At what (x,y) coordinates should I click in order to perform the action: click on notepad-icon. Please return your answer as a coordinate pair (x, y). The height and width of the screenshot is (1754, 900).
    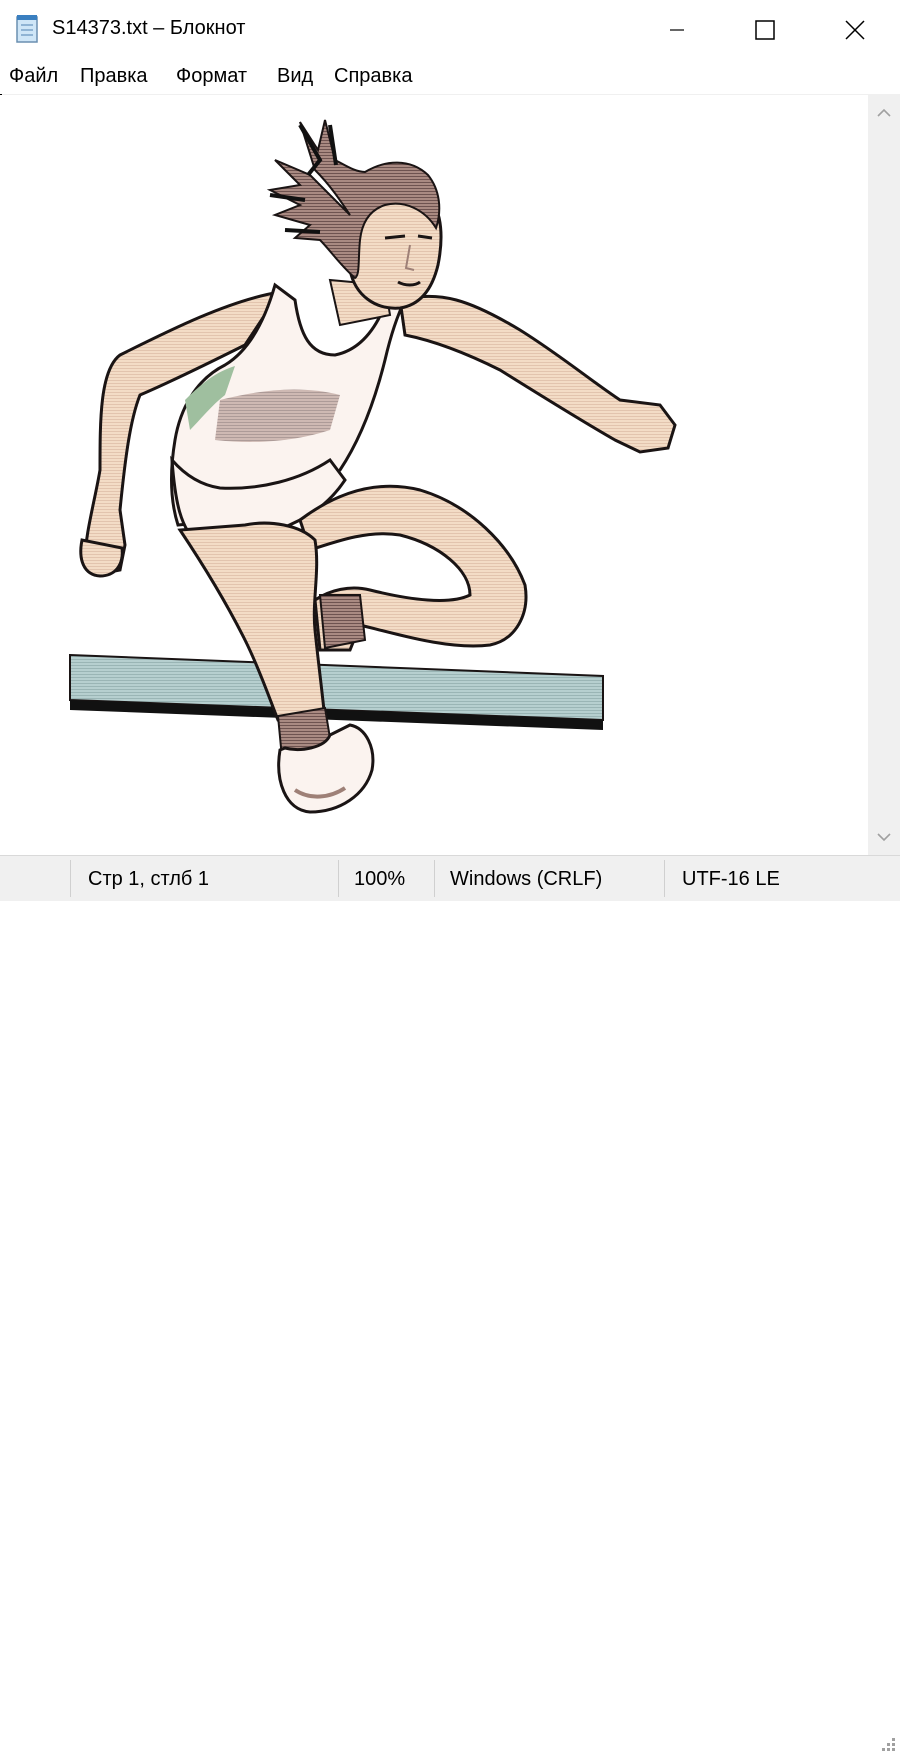
    Looking at the image, I should click on (28, 29).